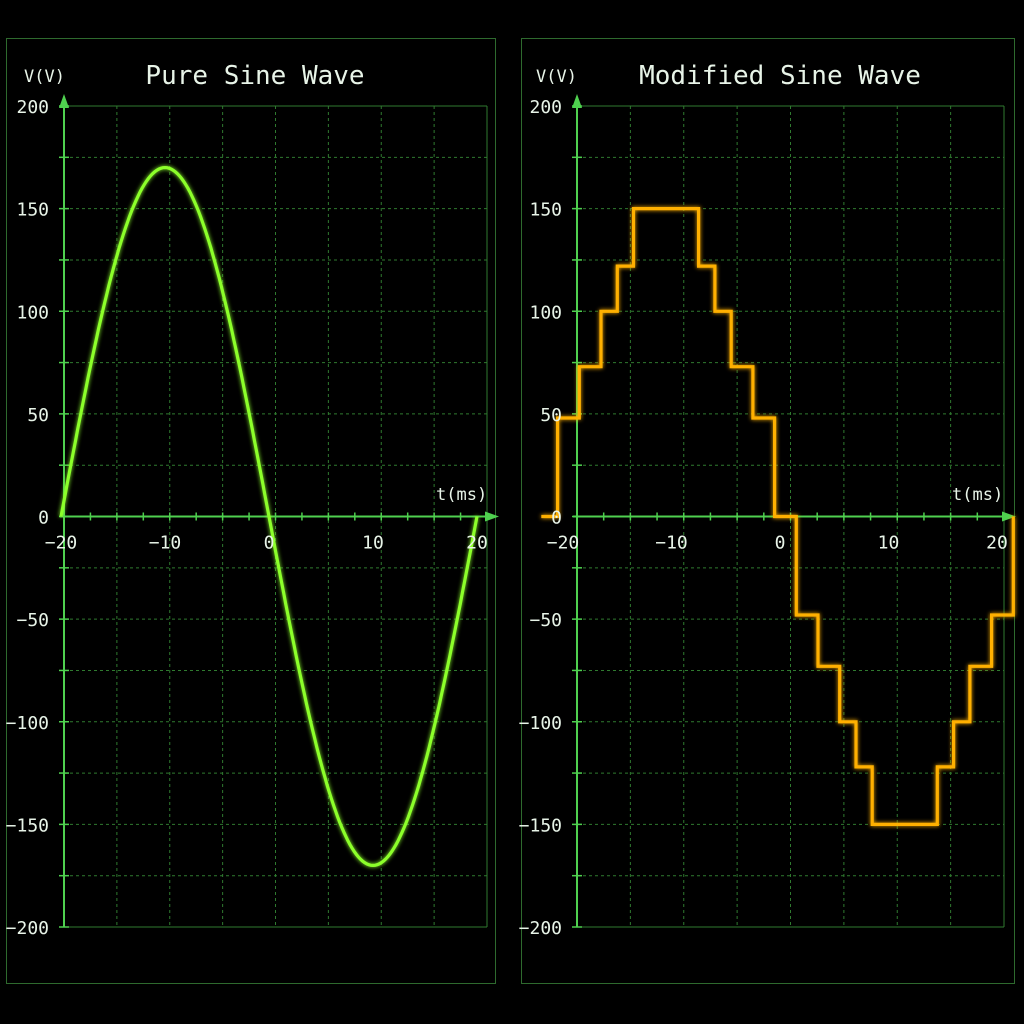 Image resolution: width=1024 pixels, height=1024 pixels. I want to click on chart-title: Pure Sine Wave, so click(254, 76).